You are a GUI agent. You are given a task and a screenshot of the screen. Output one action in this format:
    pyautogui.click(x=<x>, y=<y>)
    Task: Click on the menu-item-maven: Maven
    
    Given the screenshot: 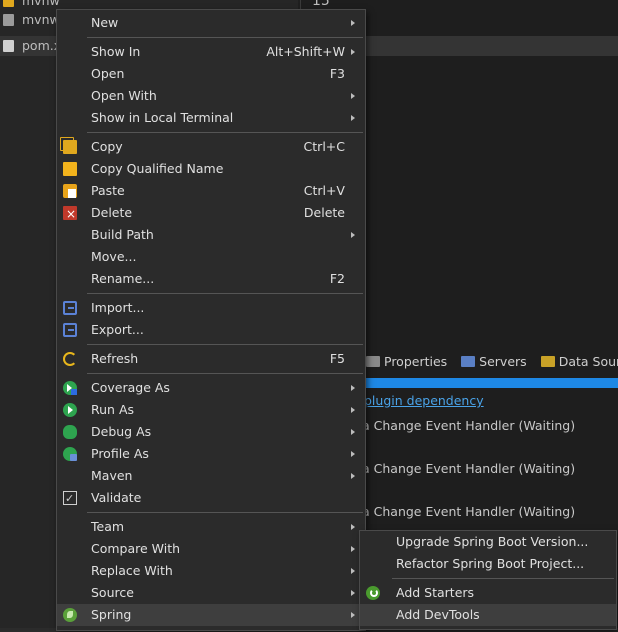 What is the action you would take?
    pyautogui.click(x=211, y=476)
    